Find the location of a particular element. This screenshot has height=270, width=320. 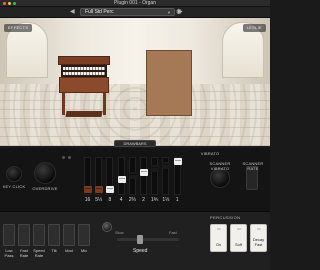

effect-switch-label: Low Pass is located at coordinates (9, 253).